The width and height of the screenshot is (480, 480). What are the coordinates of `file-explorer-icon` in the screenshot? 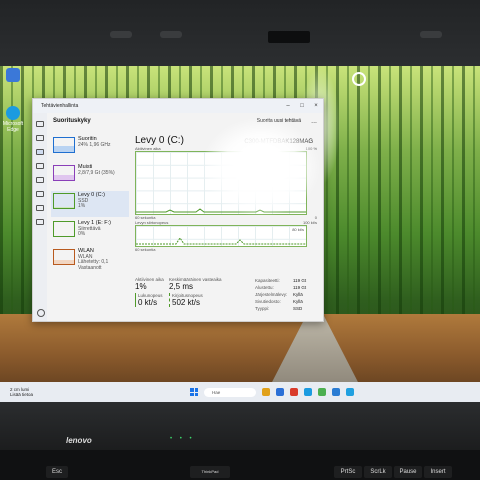 It's located at (266, 392).